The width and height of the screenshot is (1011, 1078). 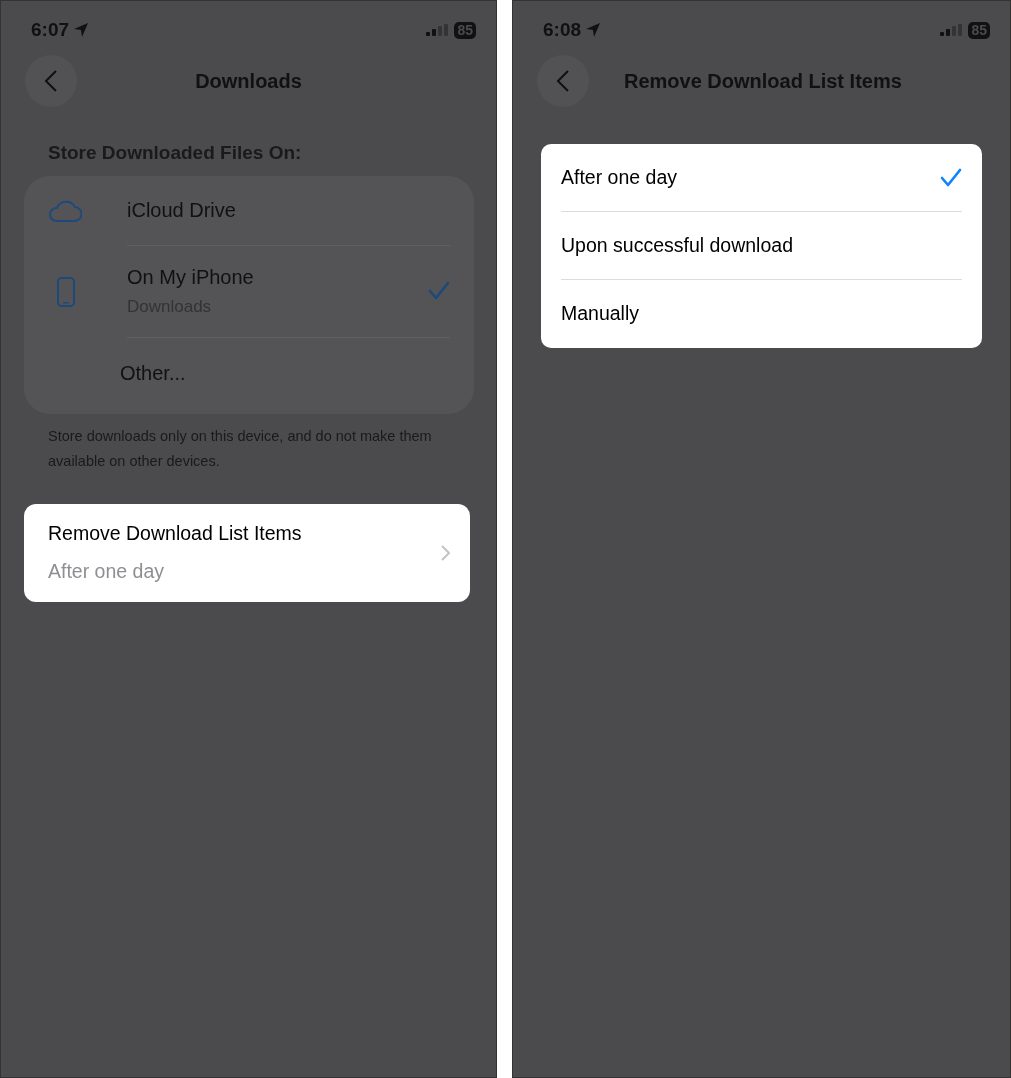 What do you see at coordinates (600, 314) in the screenshot?
I see `option-label: Manually` at bounding box center [600, 314].